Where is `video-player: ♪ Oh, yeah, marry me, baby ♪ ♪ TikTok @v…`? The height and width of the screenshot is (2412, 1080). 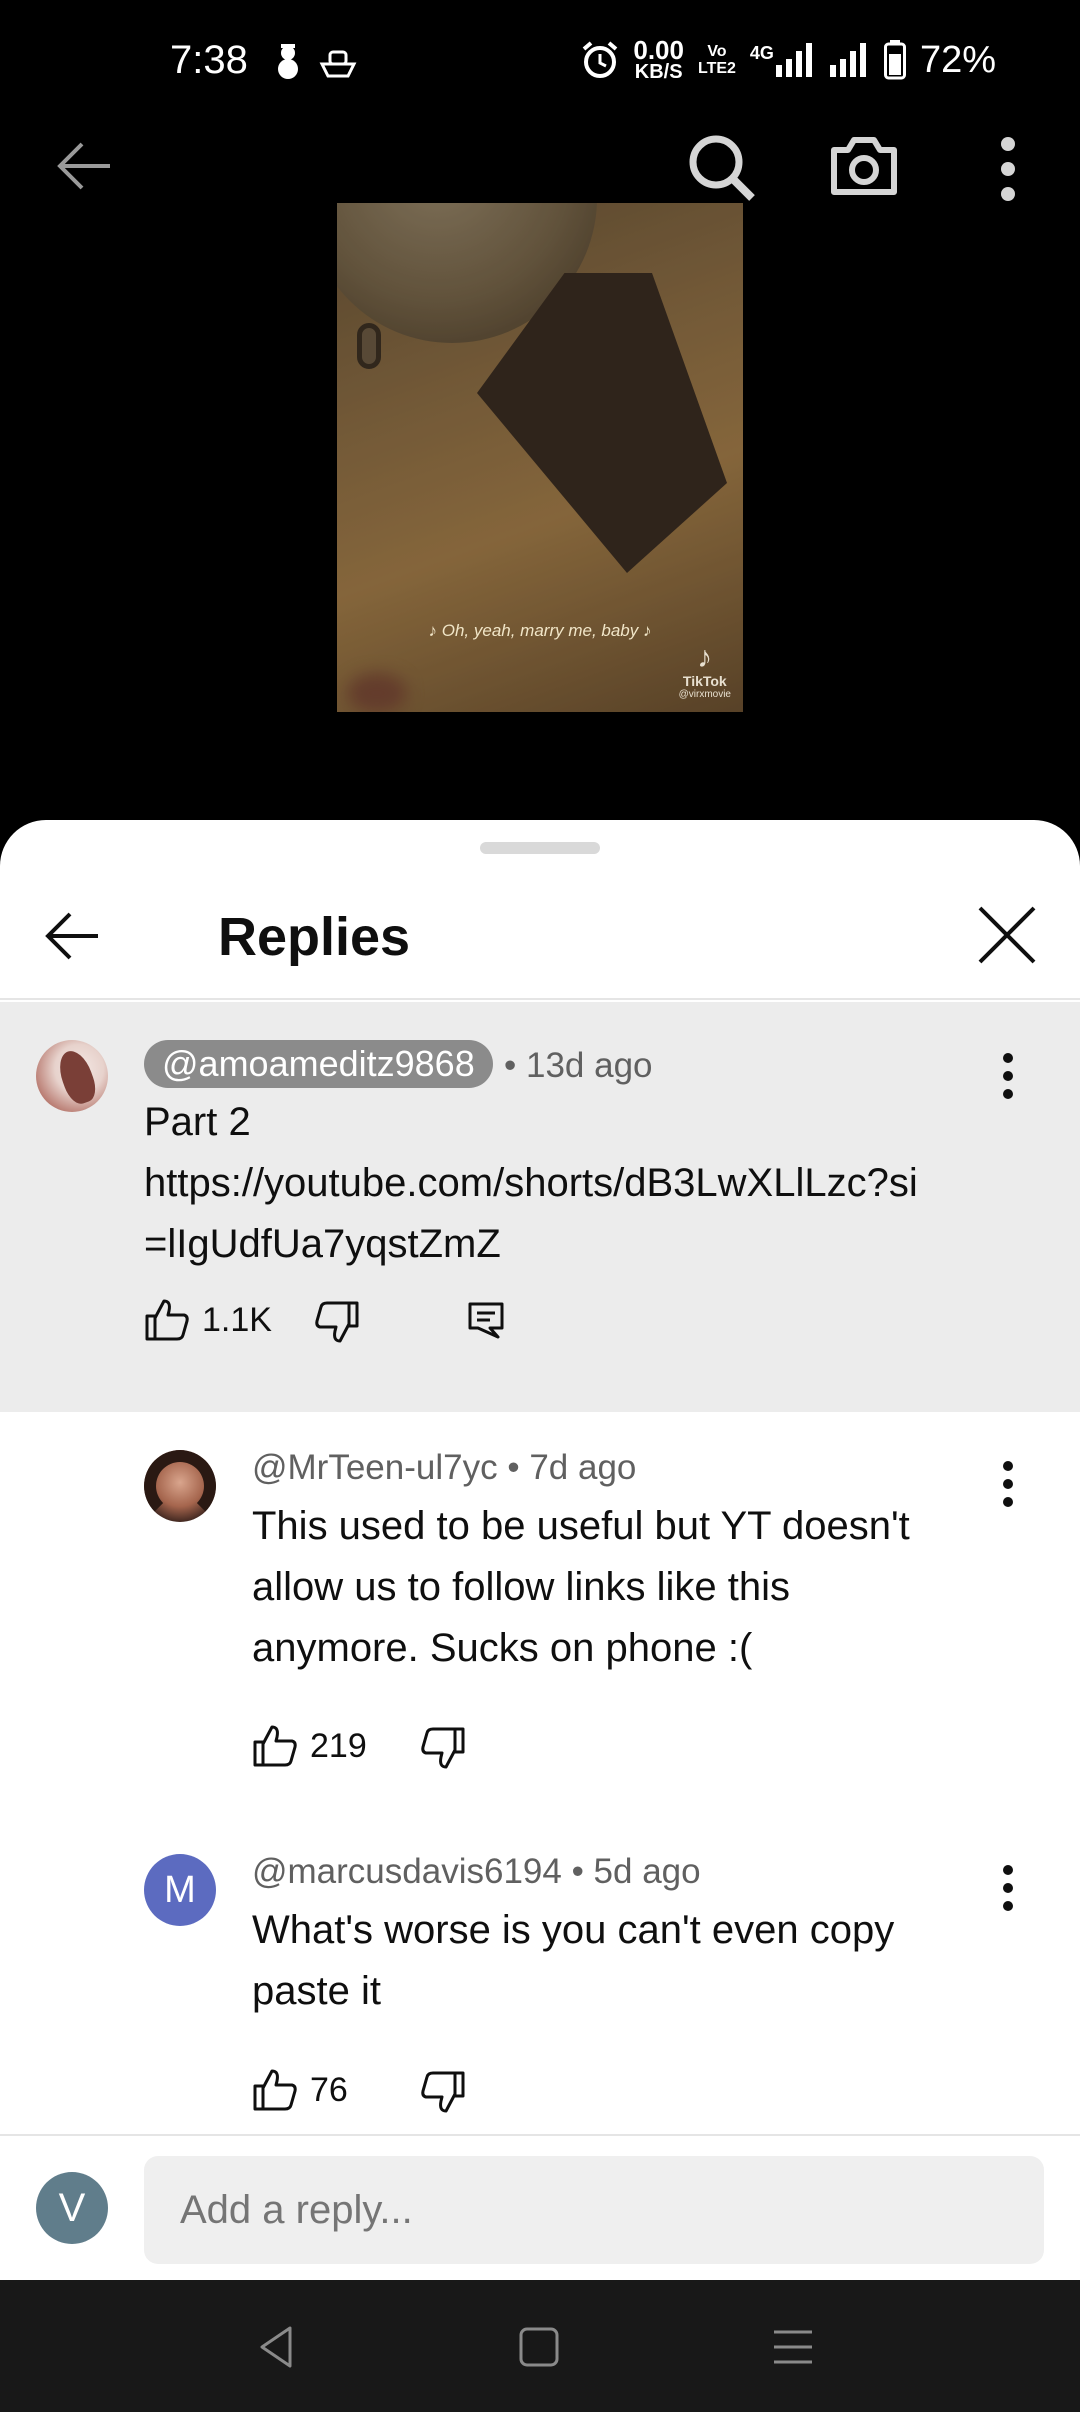 video-player: ♪ Oh, yeah, marry me, baby ♪ ♪ TikTok @v… is located at coordinates (540, 457).